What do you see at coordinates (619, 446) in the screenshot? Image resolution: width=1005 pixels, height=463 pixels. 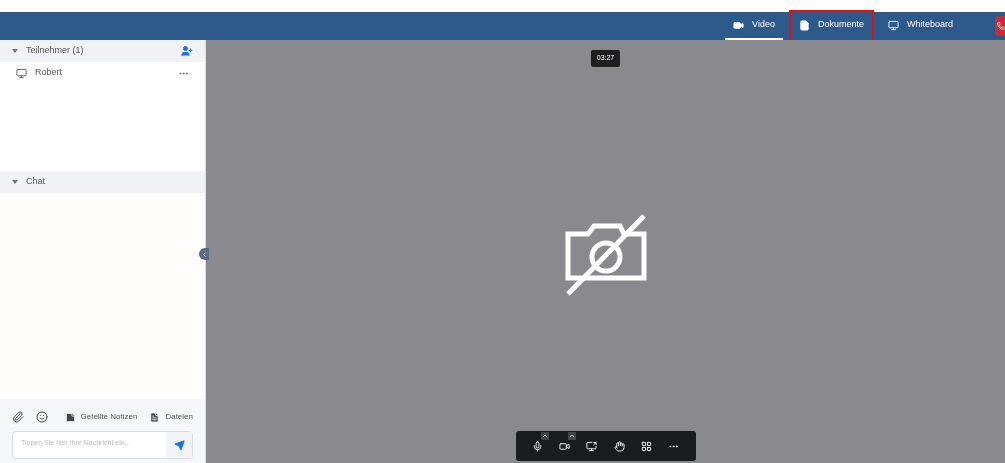 I see `hand-icon` at bounding box center [619, 446].